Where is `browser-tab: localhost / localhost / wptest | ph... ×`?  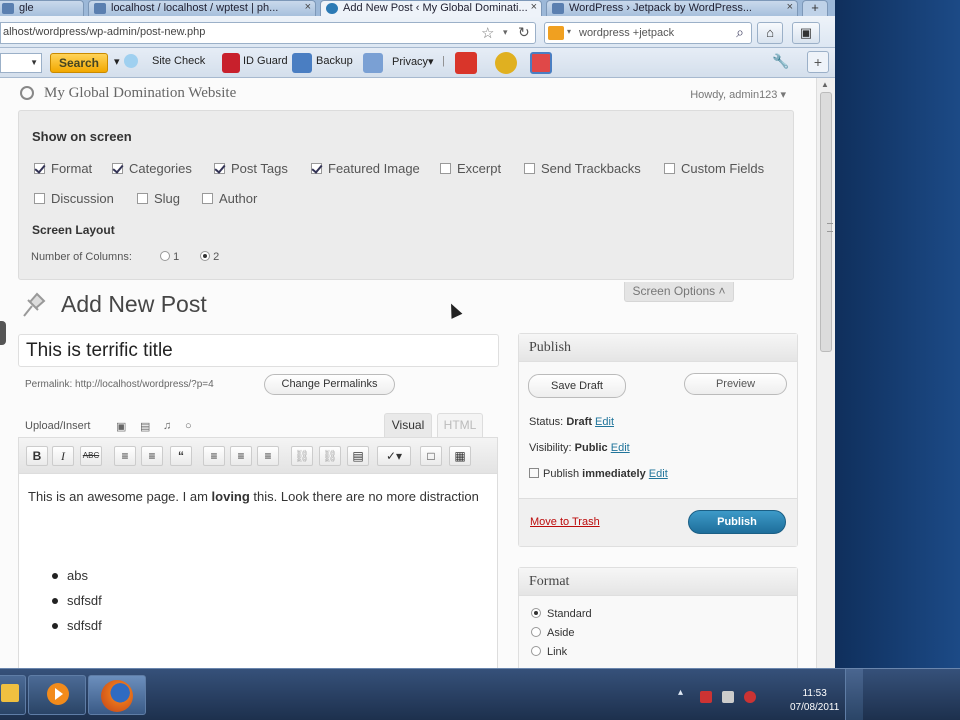
browser-tab: localhost / localhost / wptest | ph... × is located at coordinates (202, 8).